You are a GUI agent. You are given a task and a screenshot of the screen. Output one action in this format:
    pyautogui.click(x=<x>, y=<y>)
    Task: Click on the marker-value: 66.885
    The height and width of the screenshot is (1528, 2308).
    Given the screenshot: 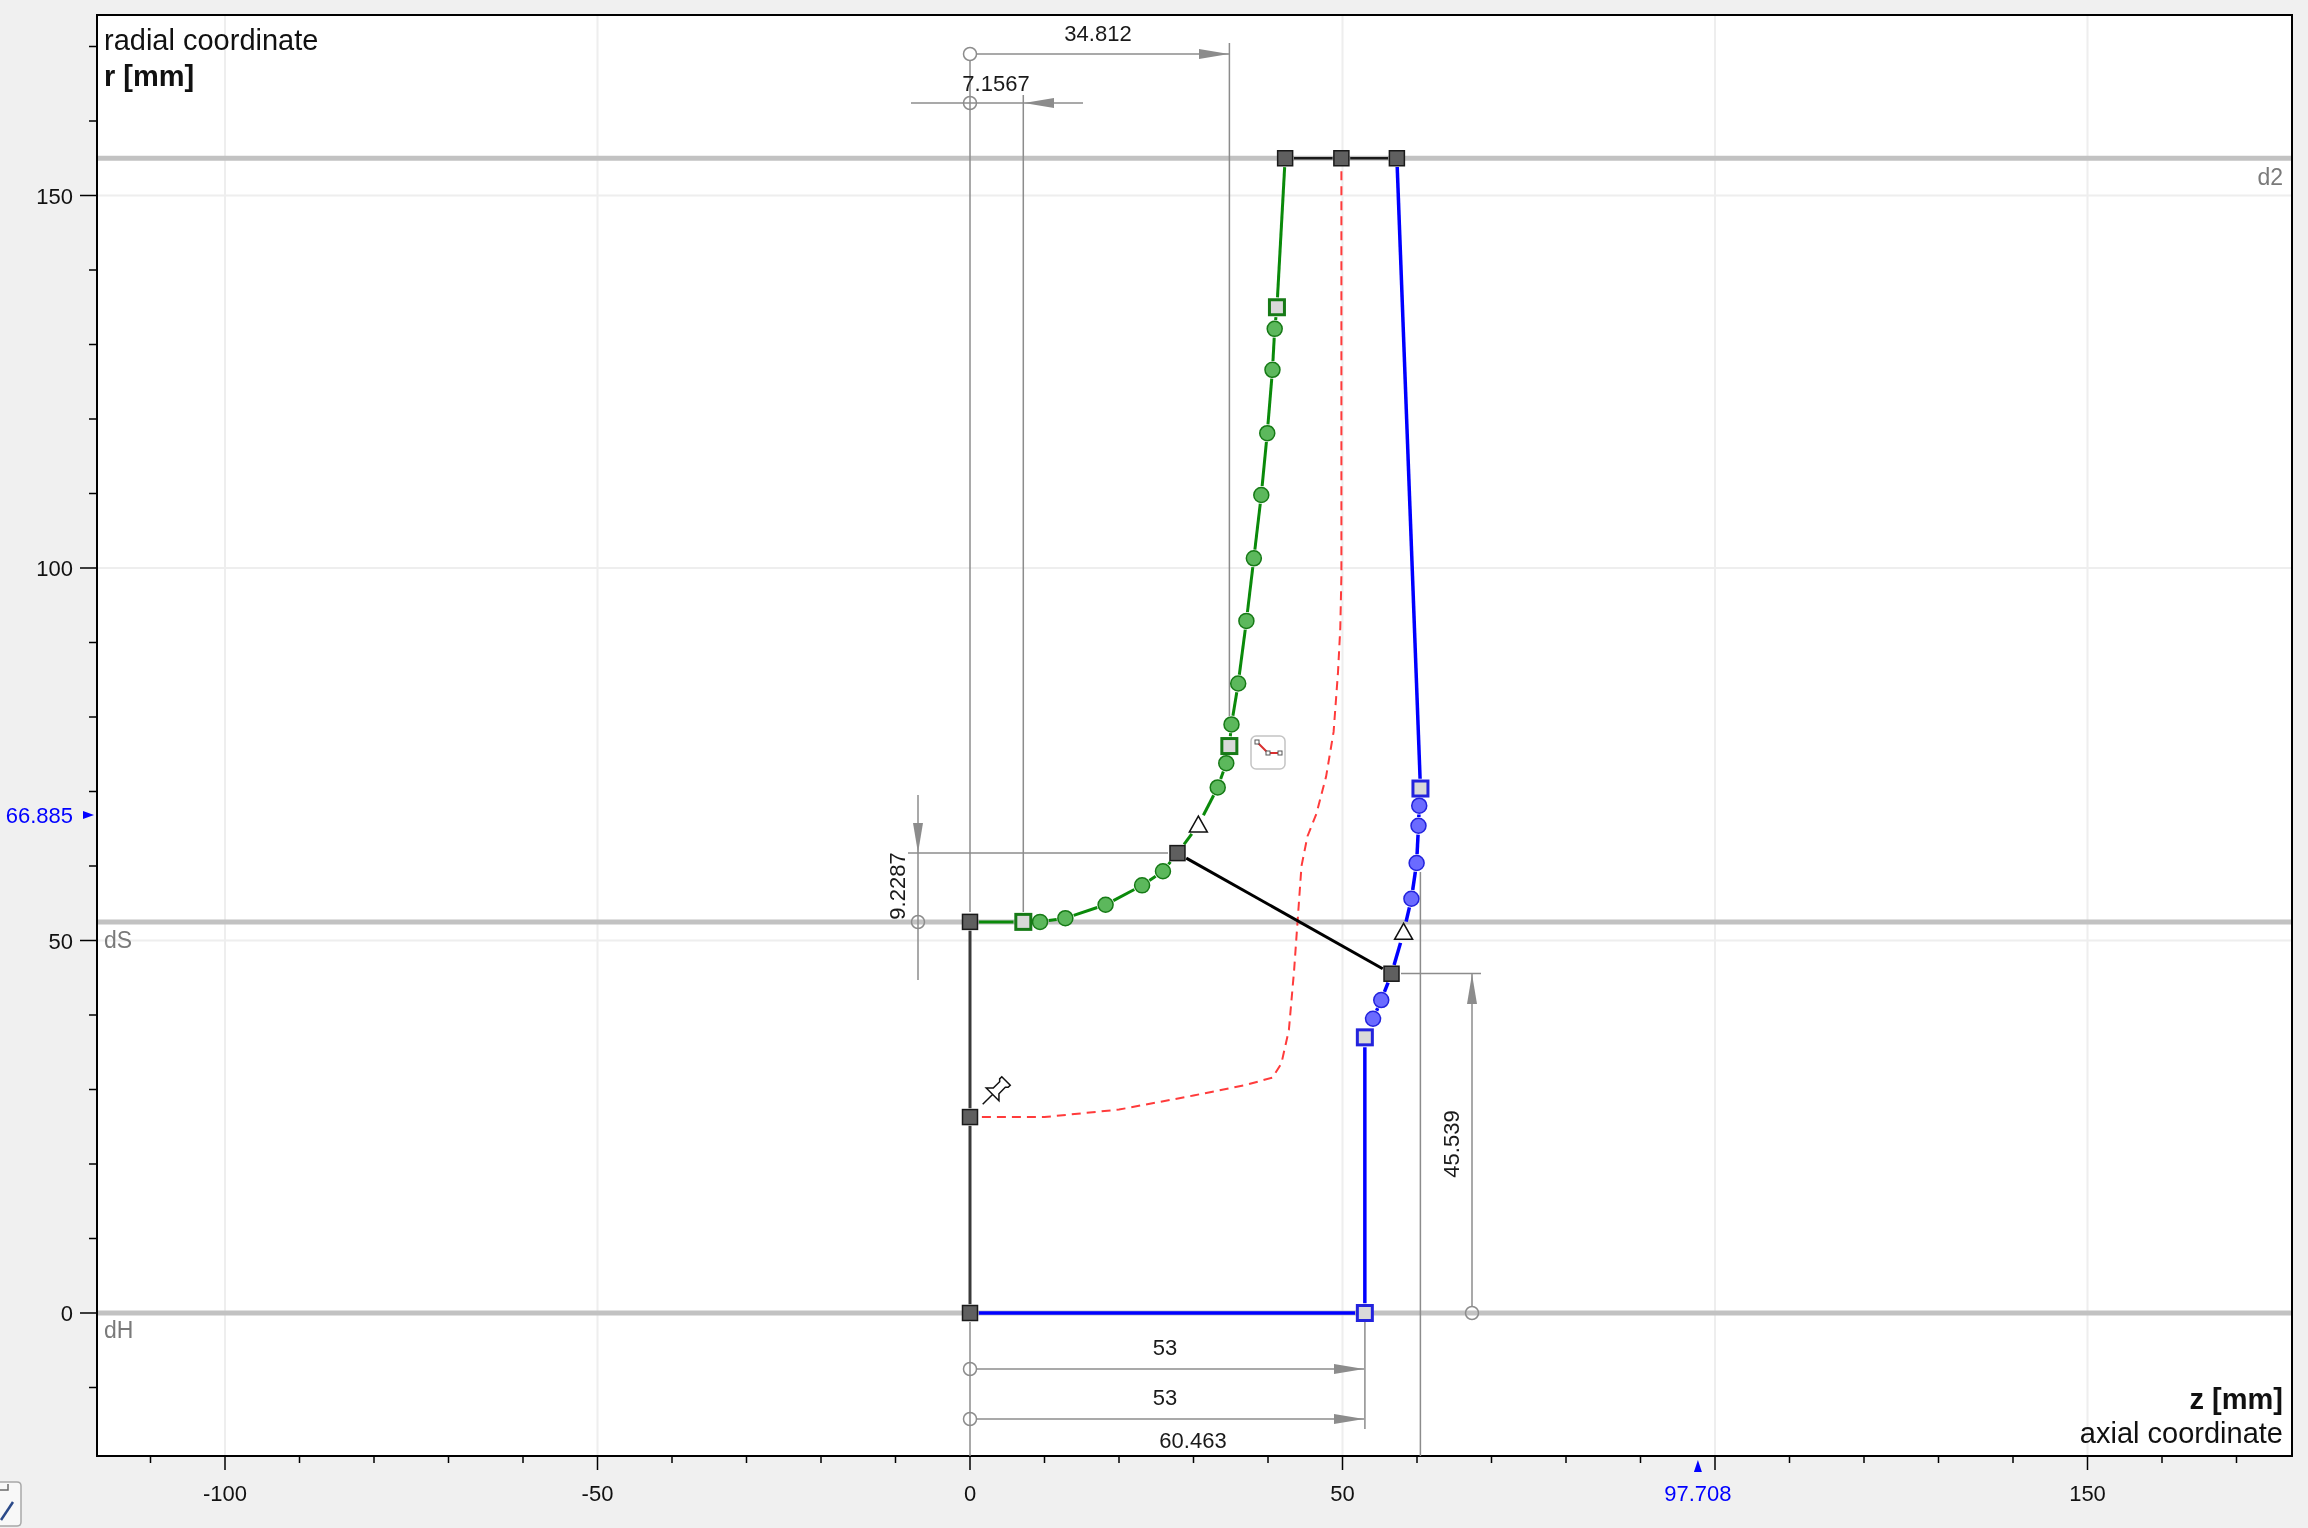 What is the action you would take?
    pyautogui.click(x=39, y=815)
    